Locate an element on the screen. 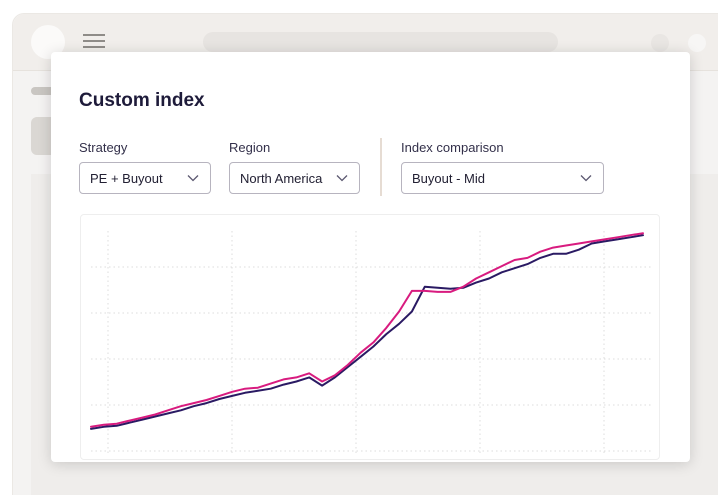 The width and height of the screenshot is (718, 495). header-profile-icon is located at coordinates (697, 43).